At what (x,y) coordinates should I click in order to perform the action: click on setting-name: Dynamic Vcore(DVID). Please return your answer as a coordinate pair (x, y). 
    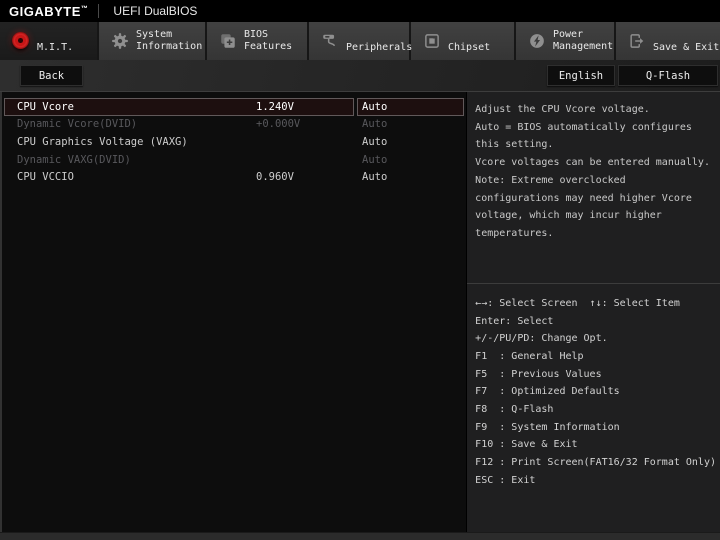
    Looking at the image, I should click on (77, 124).